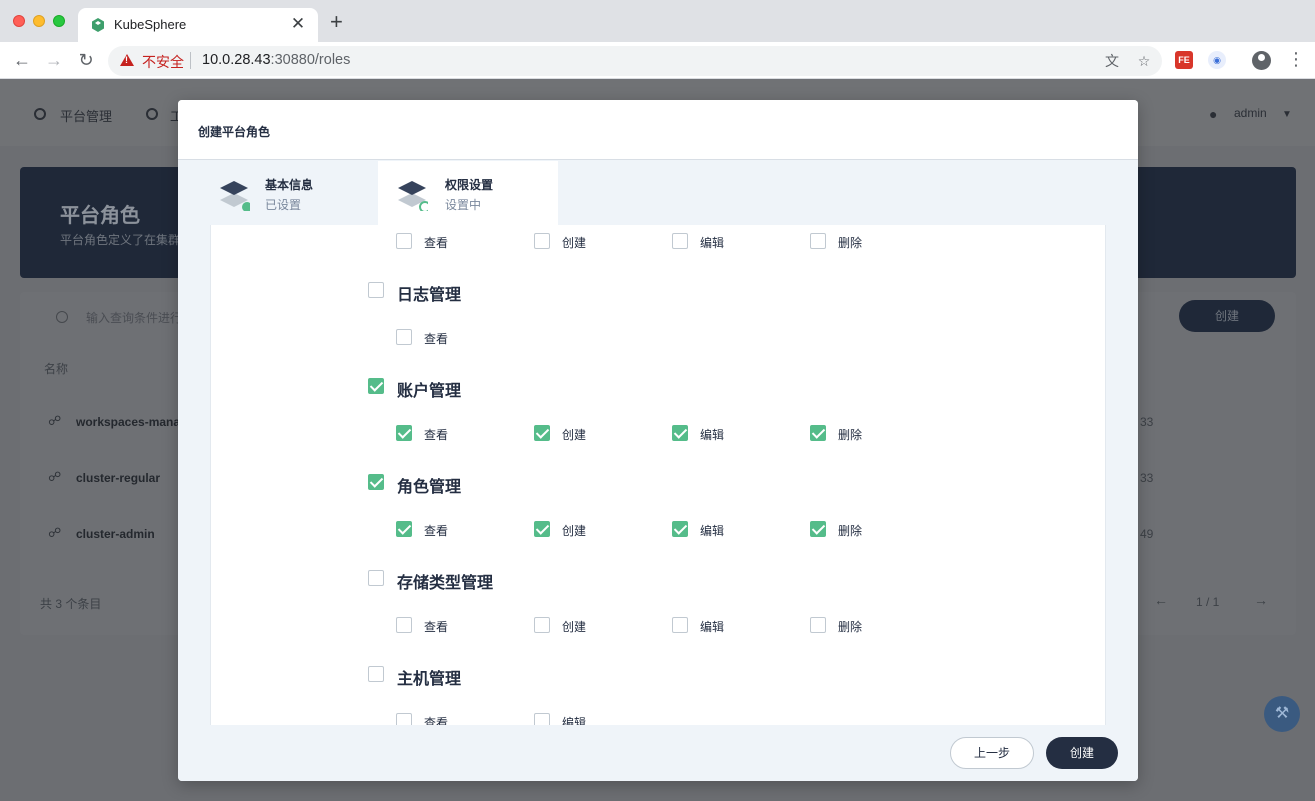  Describe the element at coordinates (376, 290) in the screenshot. I see `group-checkbox-log` at that location.